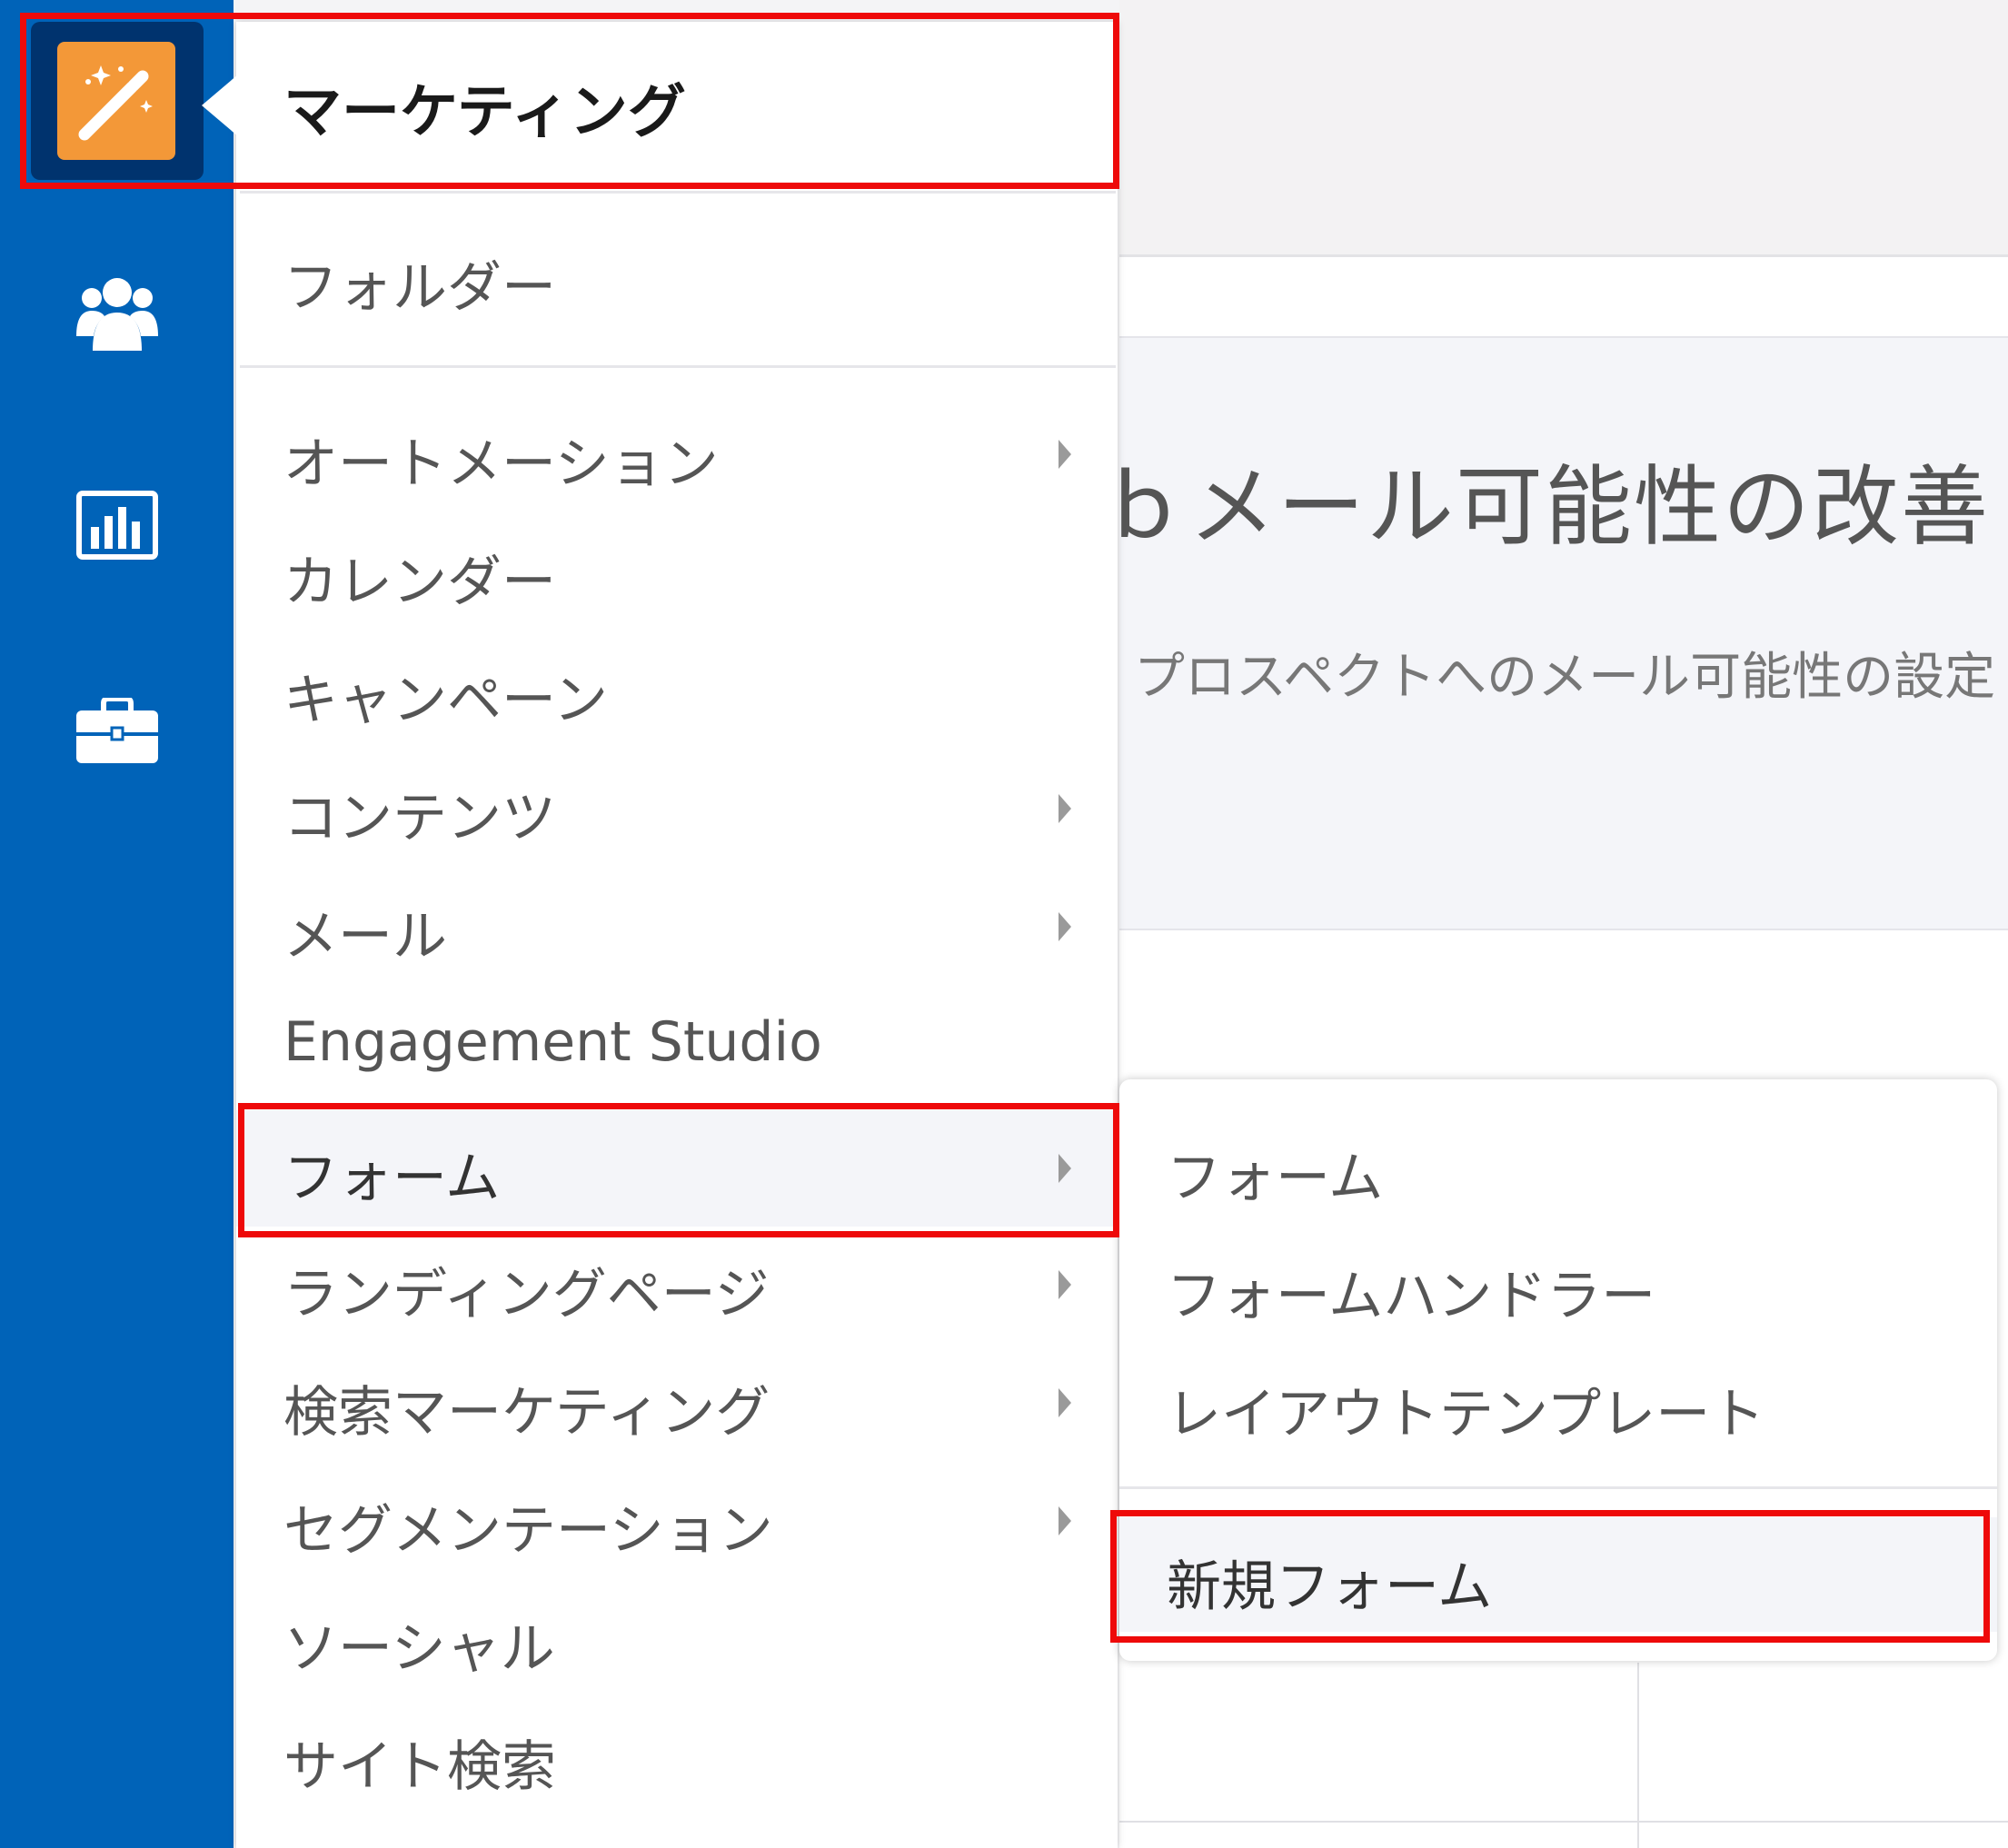  I want to click on menu-item-calendar: カレンダー, so click(677, 572).